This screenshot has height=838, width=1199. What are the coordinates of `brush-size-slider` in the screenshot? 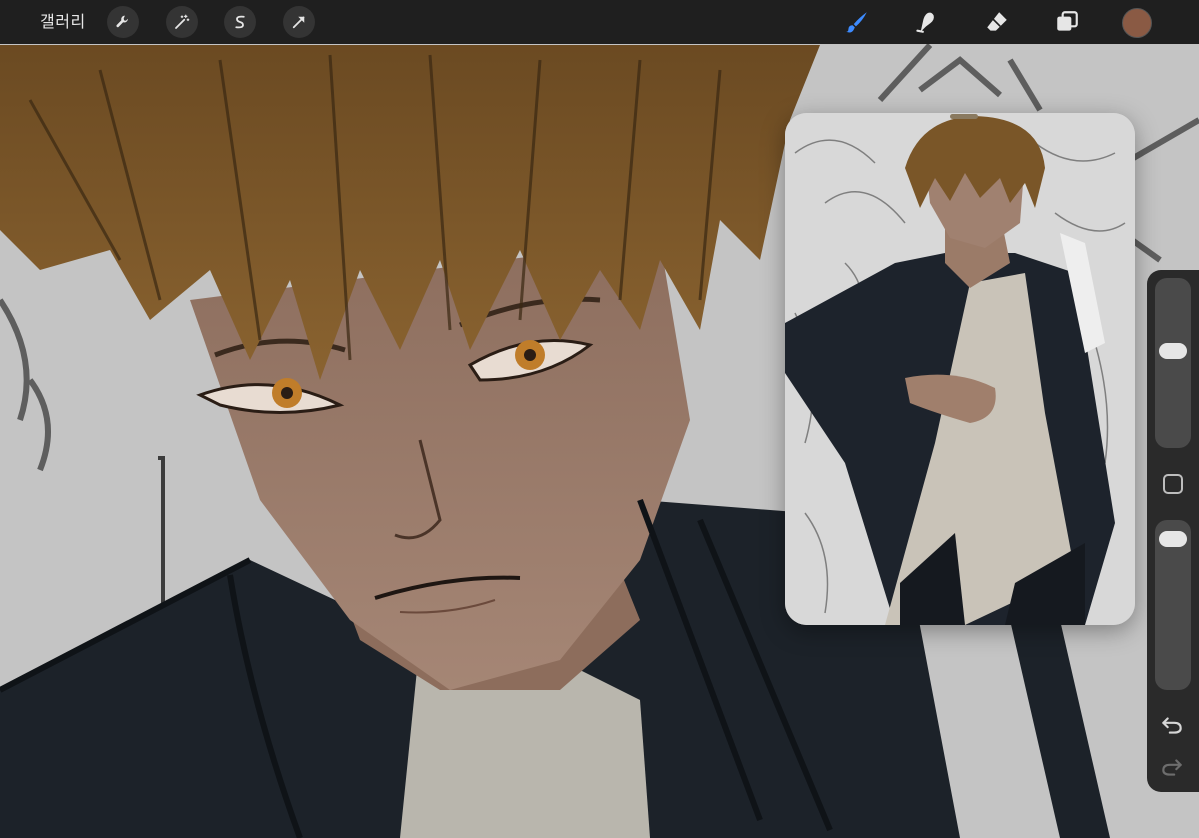 It's located at (1173, 363).